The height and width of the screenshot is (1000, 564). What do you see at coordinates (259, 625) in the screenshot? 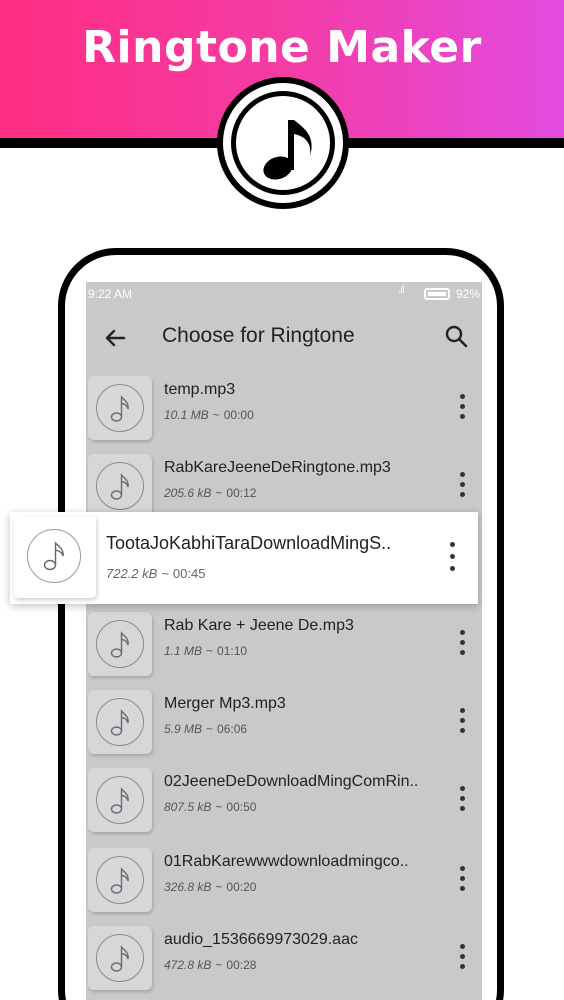
I see `file-name: Rab Kare + Jeene De.mp3` at bounding box center [259, 625].